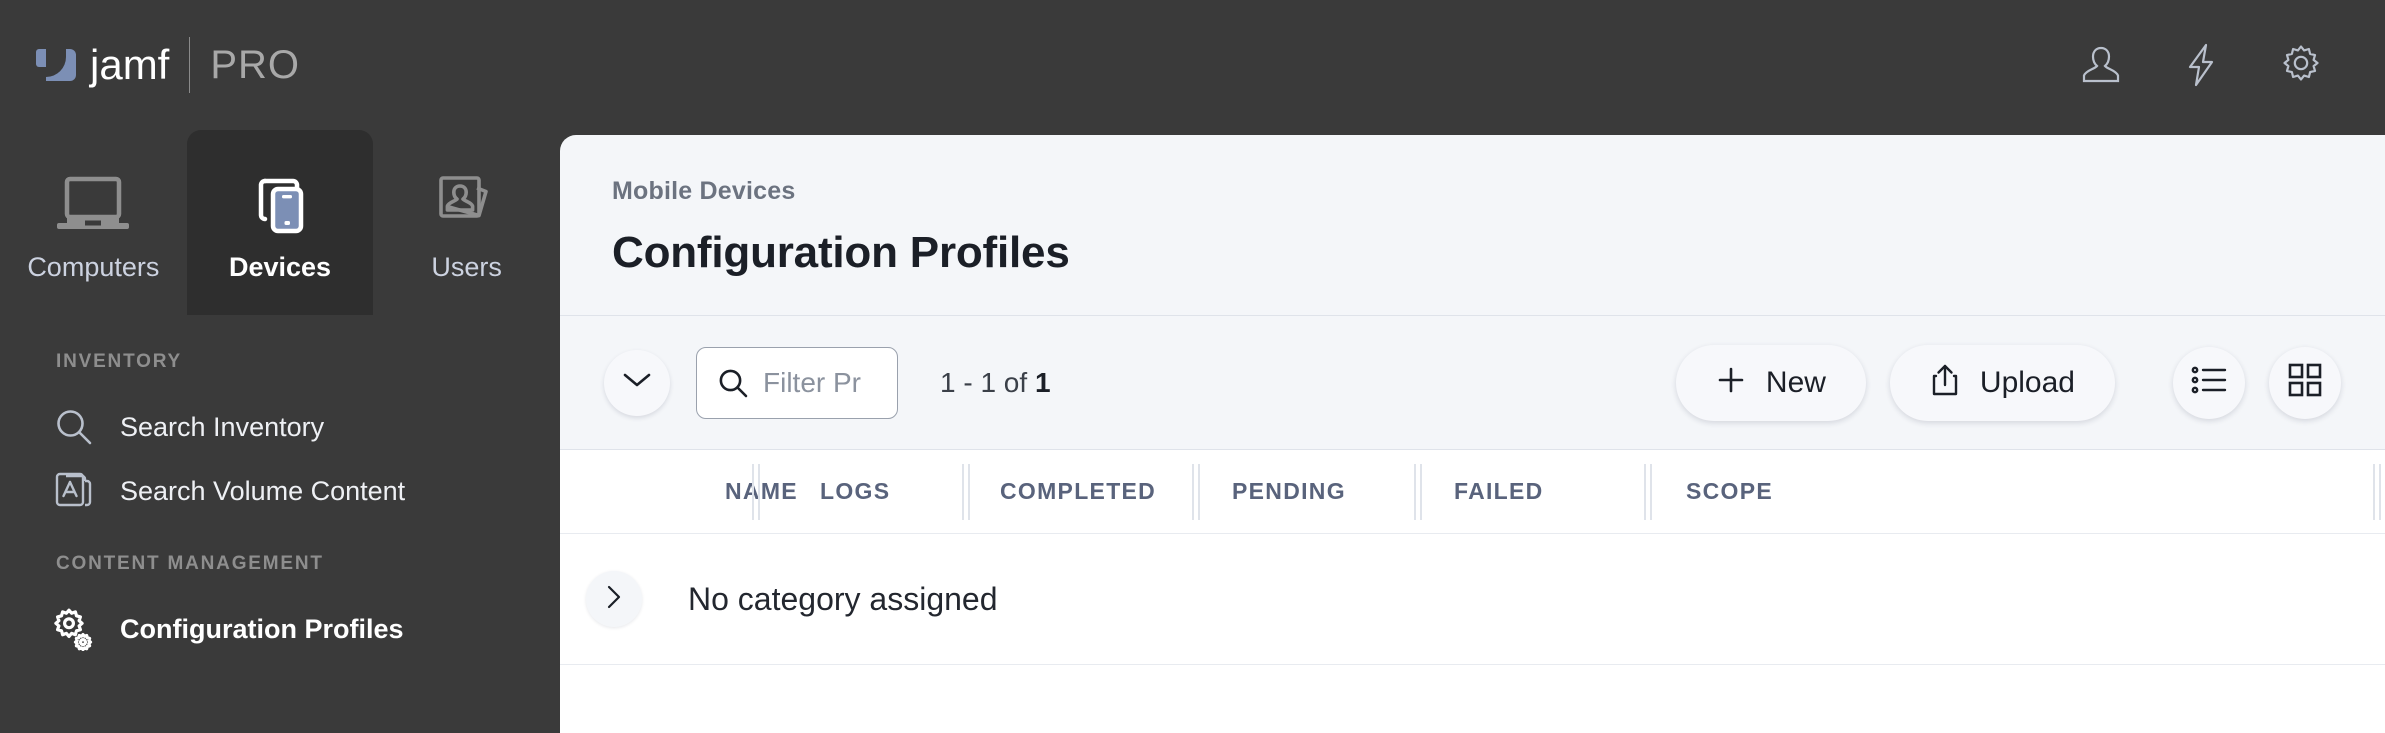 The width and height of the screenshot is (2385, 733). I want to click on bolt-icon, so click(2201, 65).